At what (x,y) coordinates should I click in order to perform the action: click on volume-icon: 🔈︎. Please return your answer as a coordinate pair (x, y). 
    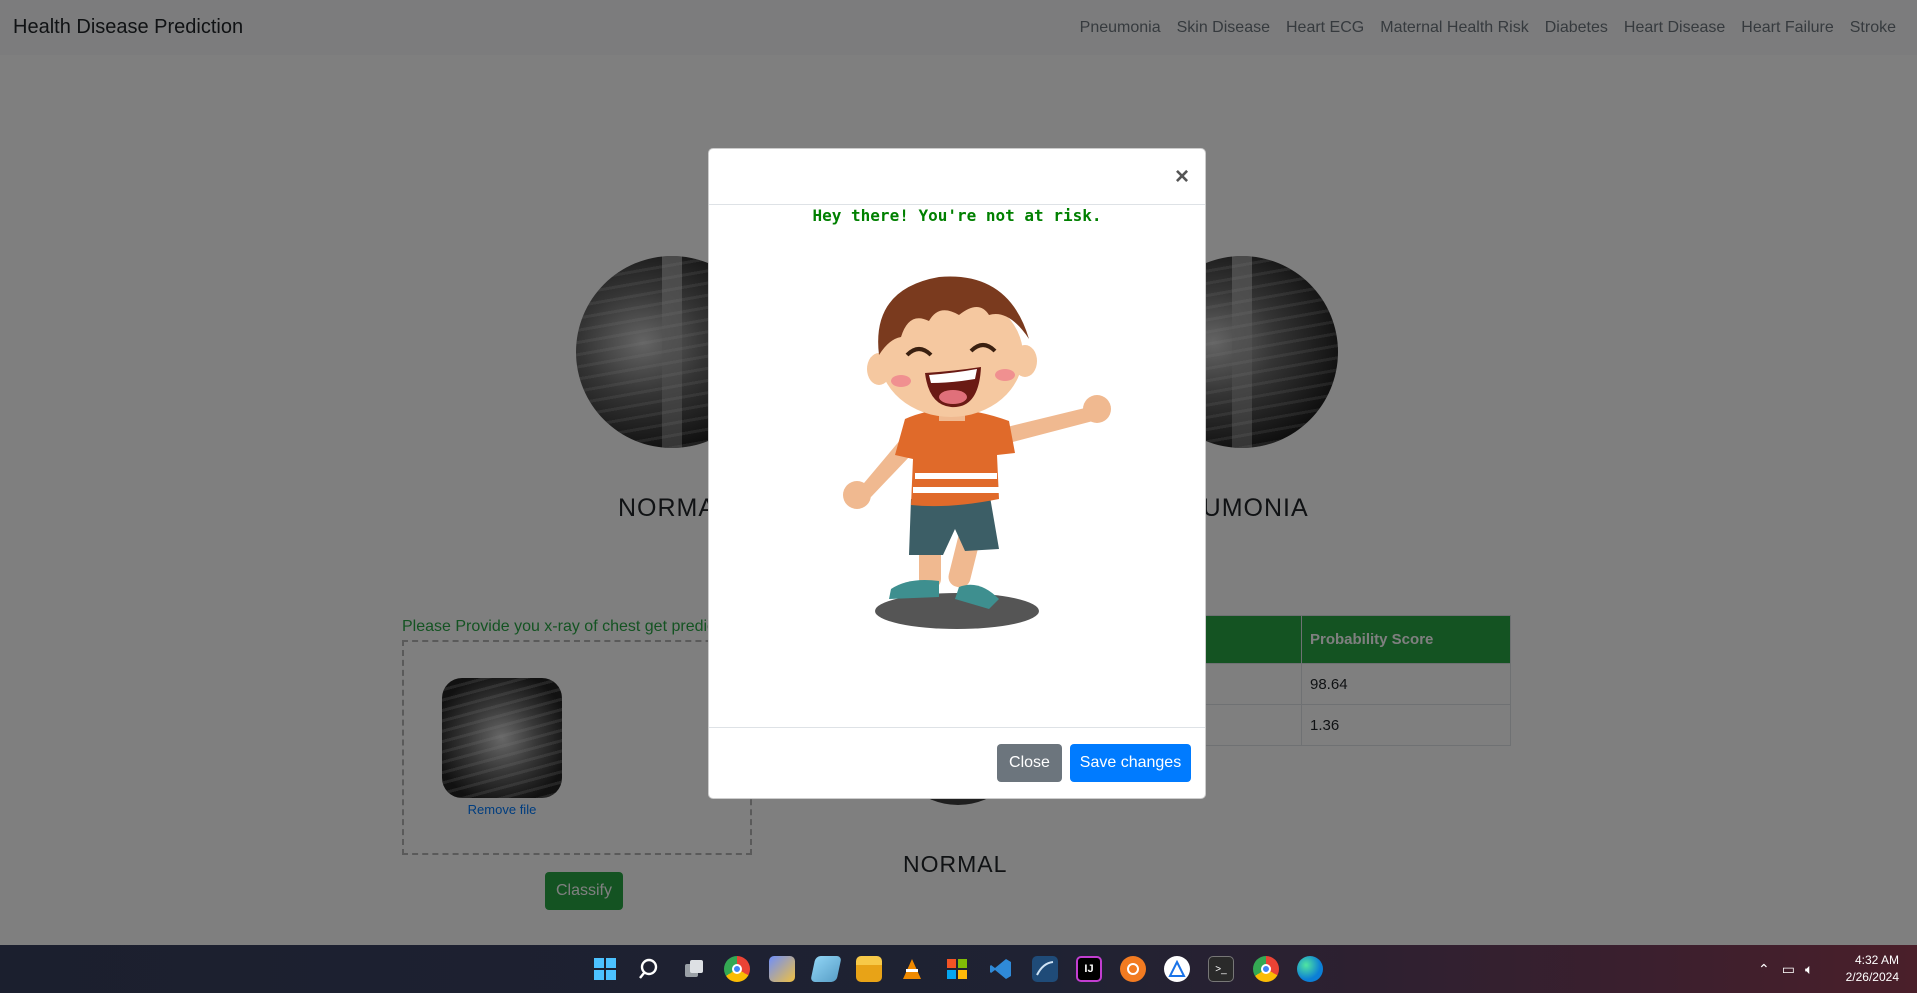
    Looking at the image, I should click on (1809, 969).